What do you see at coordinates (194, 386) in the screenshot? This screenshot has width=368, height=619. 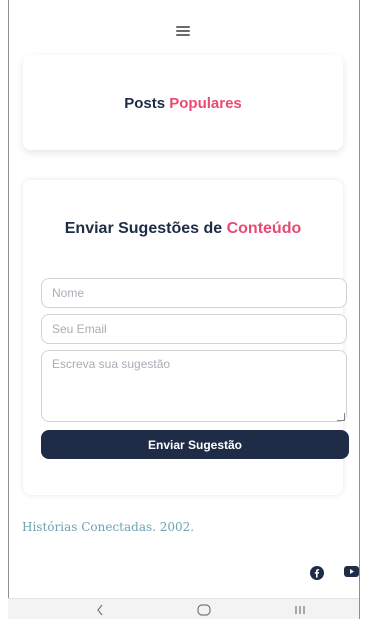 I see `suggestion-textarea` at bounding box center [194, 386].